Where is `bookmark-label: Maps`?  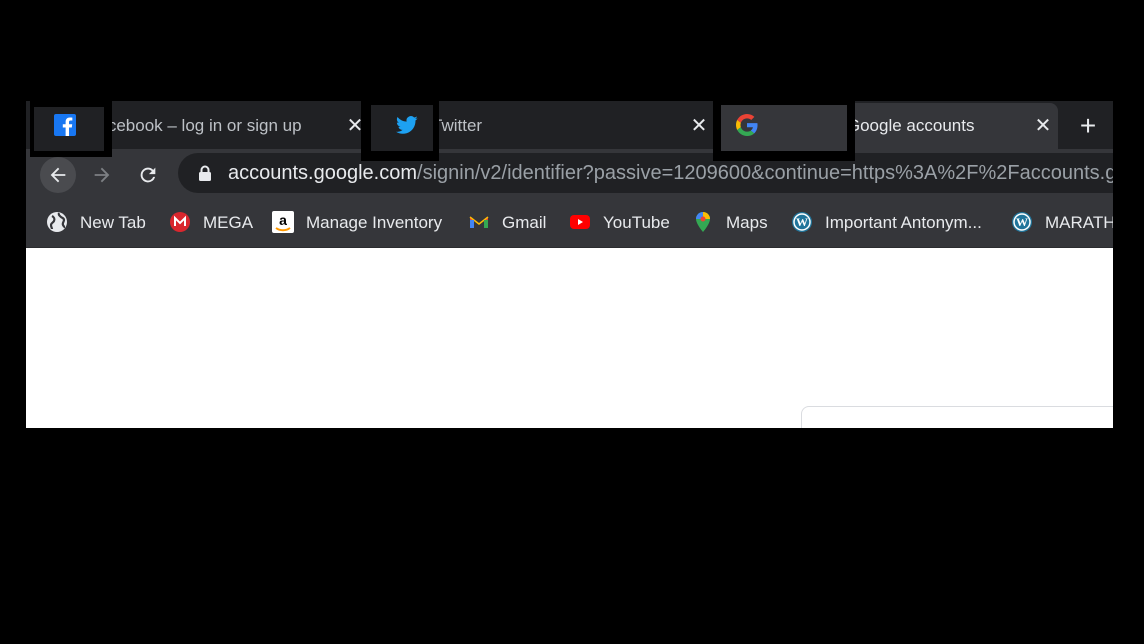 bookmark-label: Maps is located at coordinates (747, 222).